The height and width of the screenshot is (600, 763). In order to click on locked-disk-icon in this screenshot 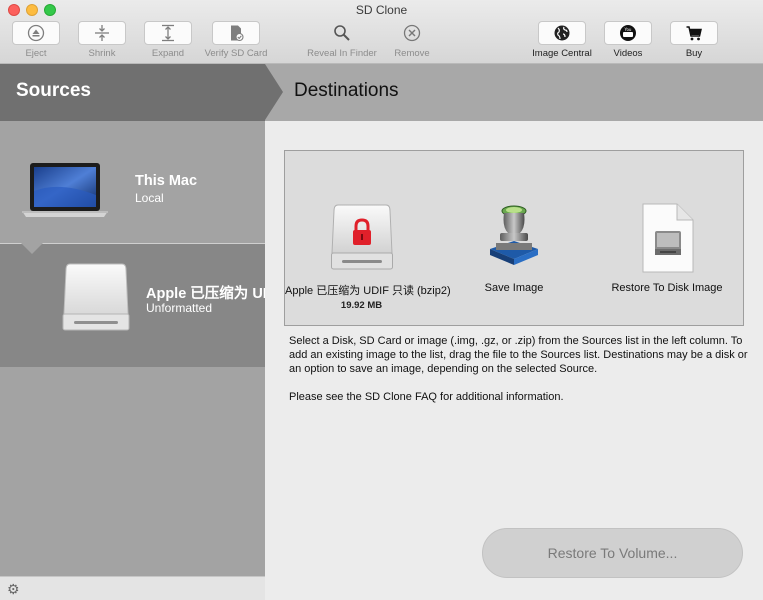, I will do `click(361, 237)`.